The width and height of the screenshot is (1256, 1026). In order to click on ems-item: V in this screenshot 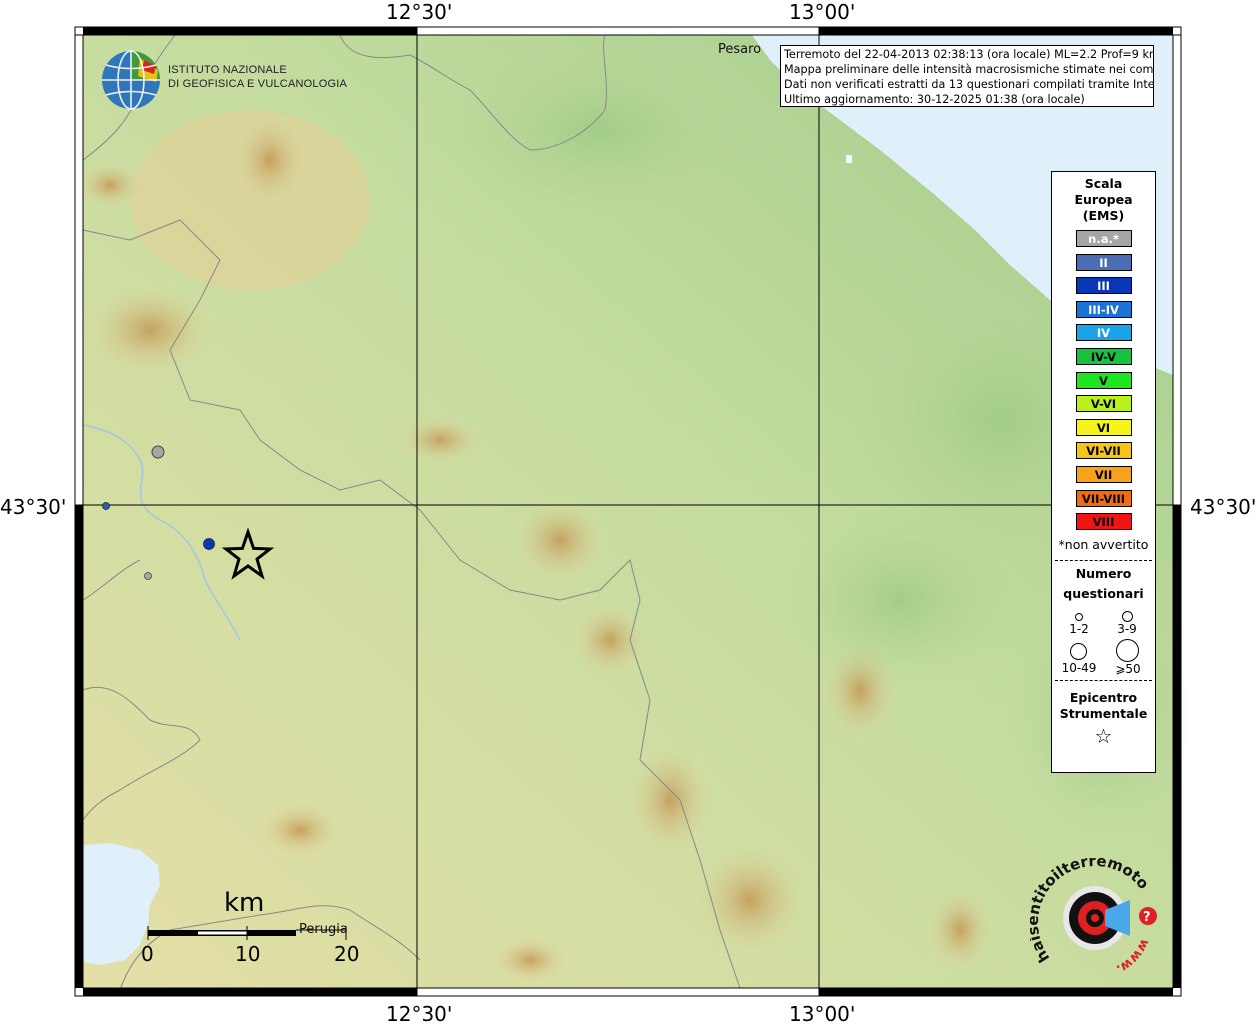, I will do `click(1103, 380)`.